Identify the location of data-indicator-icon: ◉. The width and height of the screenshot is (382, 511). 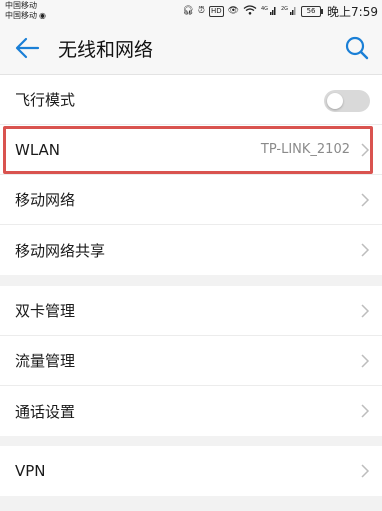
(42, 15).